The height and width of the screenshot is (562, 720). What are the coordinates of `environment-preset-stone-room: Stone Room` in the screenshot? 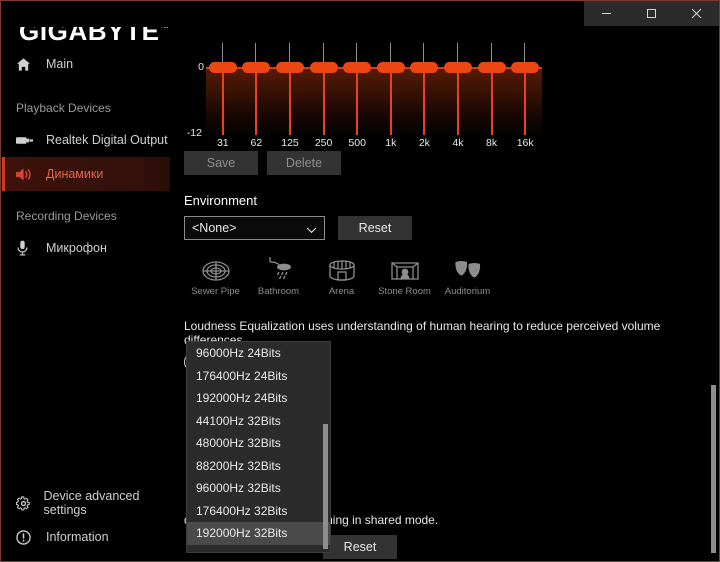 It's located at (404, 275).